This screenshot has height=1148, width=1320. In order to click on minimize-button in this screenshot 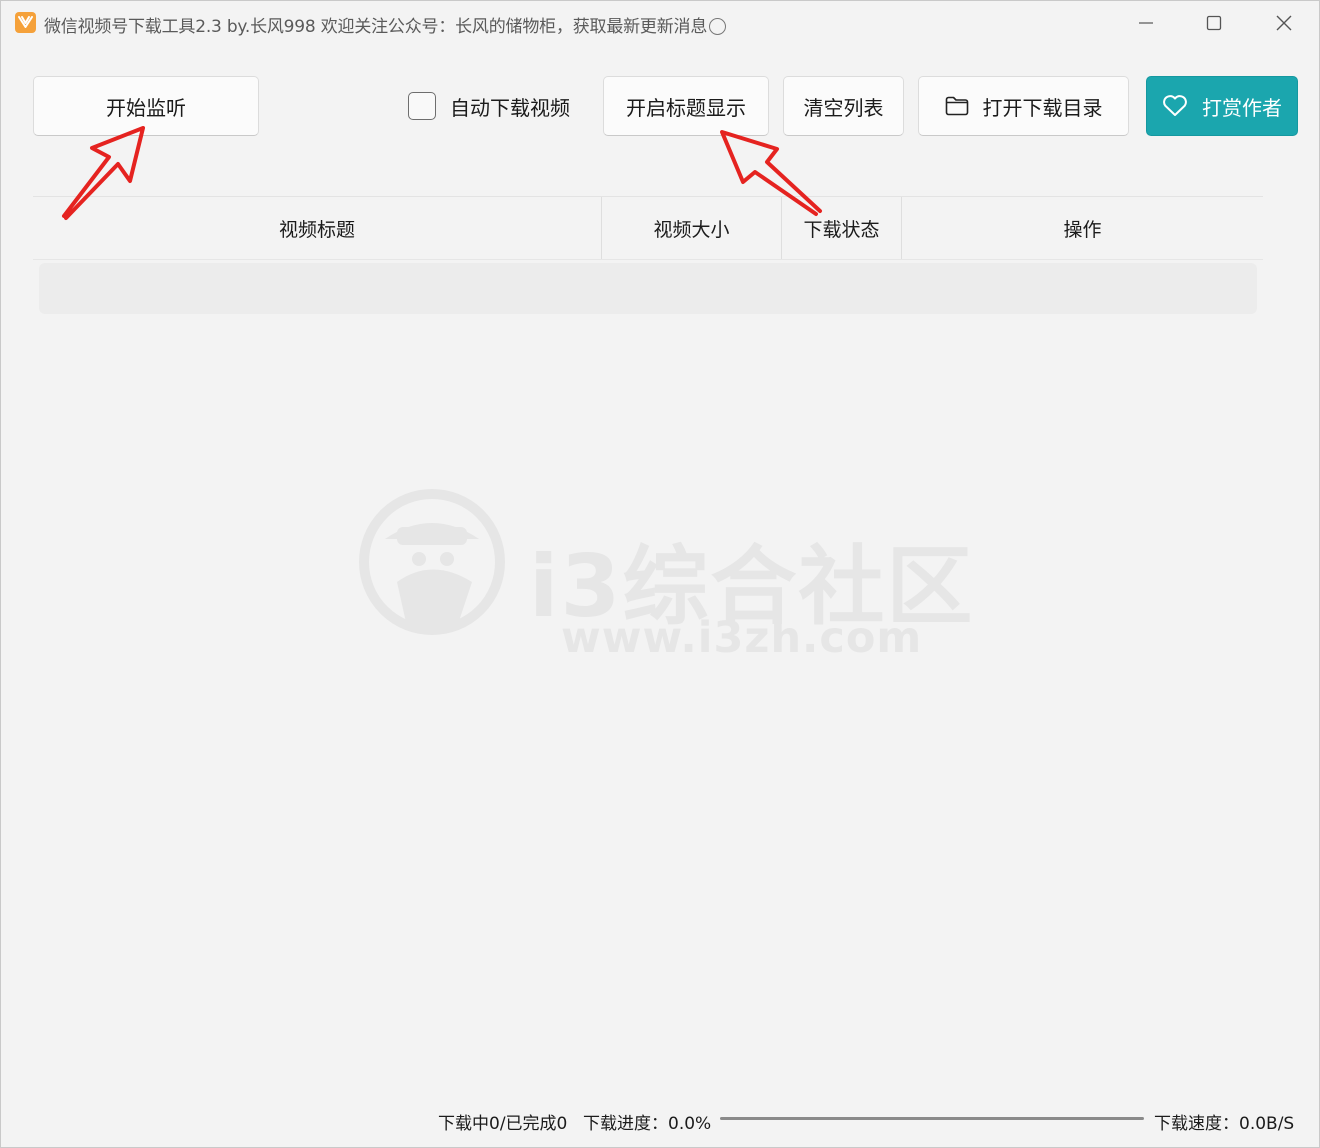, I will do `click(1146, 23)`.